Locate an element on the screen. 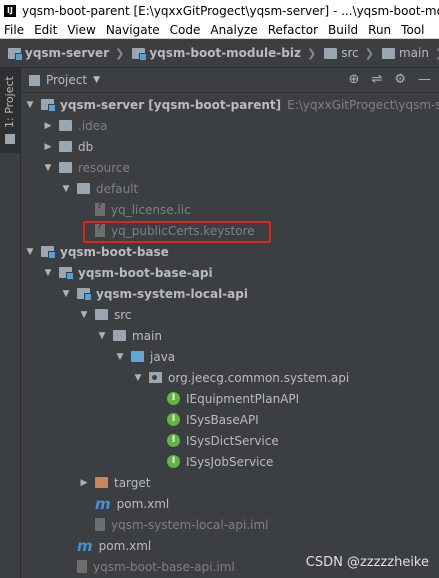  tree-row: ▼ src is located at coordinates (230, 314).